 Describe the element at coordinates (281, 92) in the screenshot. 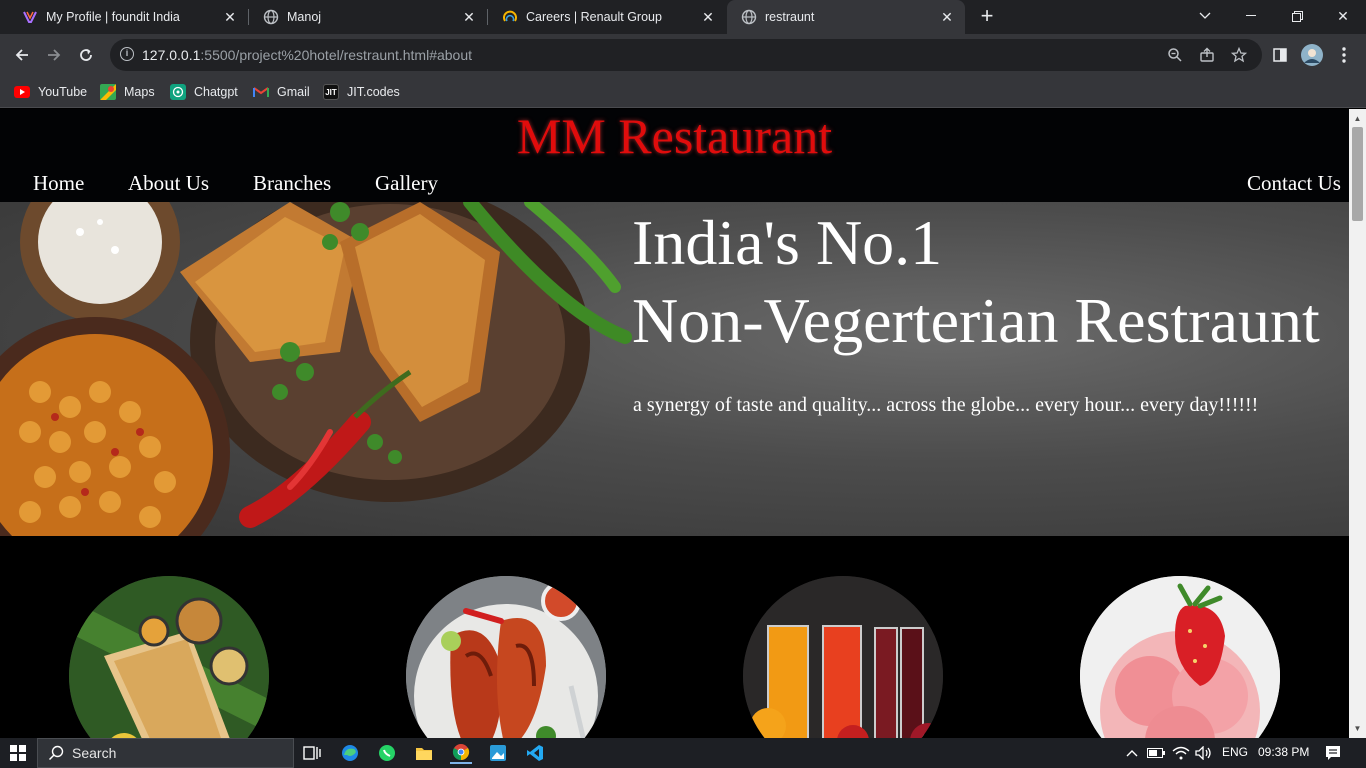

I see `bookmark-gmail: Gmail` at that location.